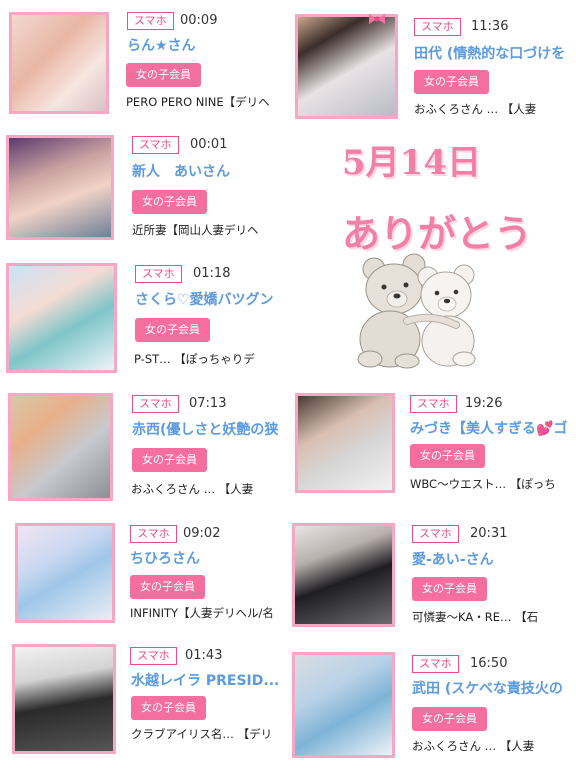  I want to click on shop-name: P-ST… 【ぽっちゃりデ, so click(210, 359).